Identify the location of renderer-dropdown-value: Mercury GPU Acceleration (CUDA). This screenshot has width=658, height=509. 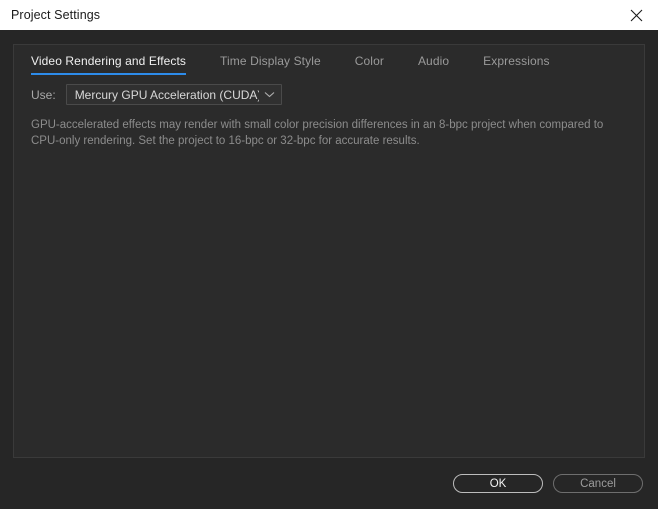
(166, 94).